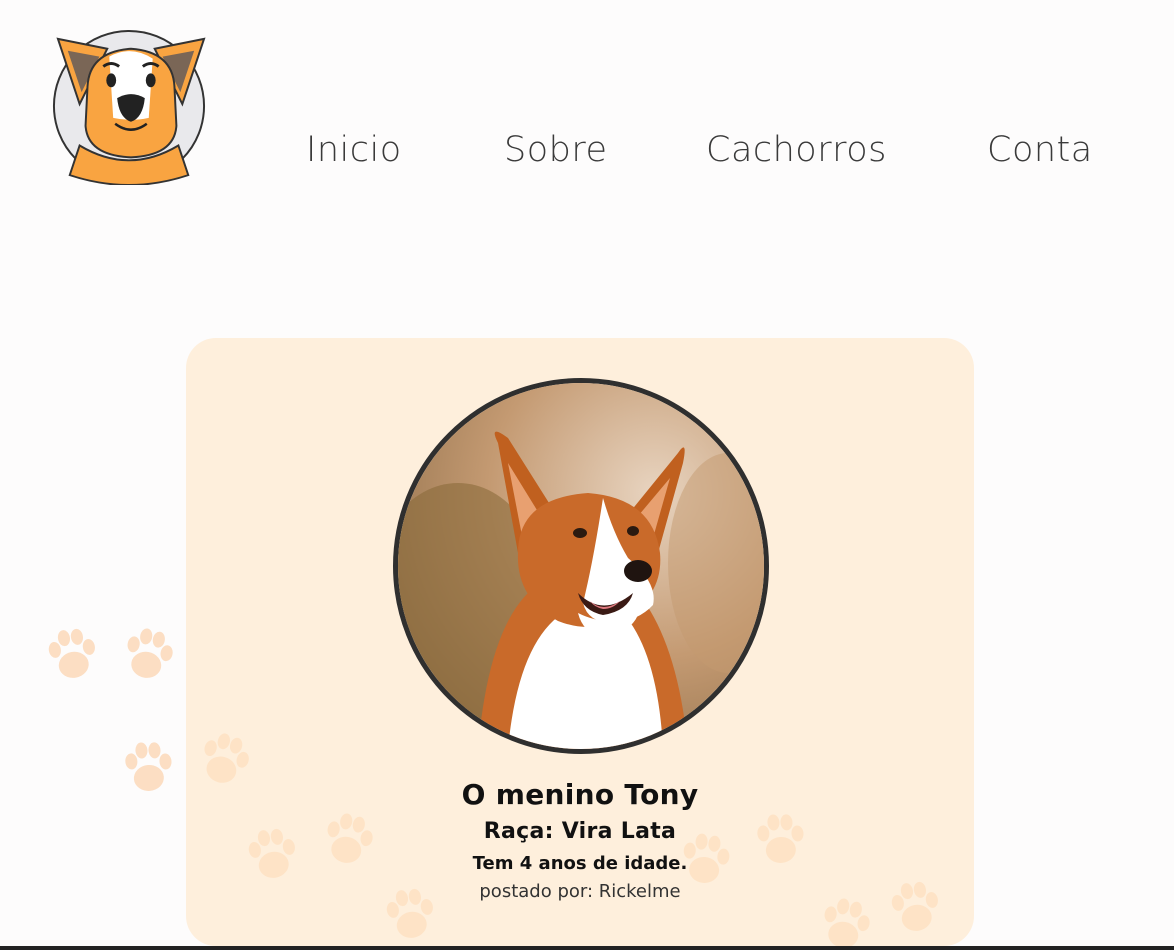 This screenshot has width=1174, height=950. Describe the element at coordinates (1040, 150) in the screenshot. I see `nav-link-conta: Conta` at that location.